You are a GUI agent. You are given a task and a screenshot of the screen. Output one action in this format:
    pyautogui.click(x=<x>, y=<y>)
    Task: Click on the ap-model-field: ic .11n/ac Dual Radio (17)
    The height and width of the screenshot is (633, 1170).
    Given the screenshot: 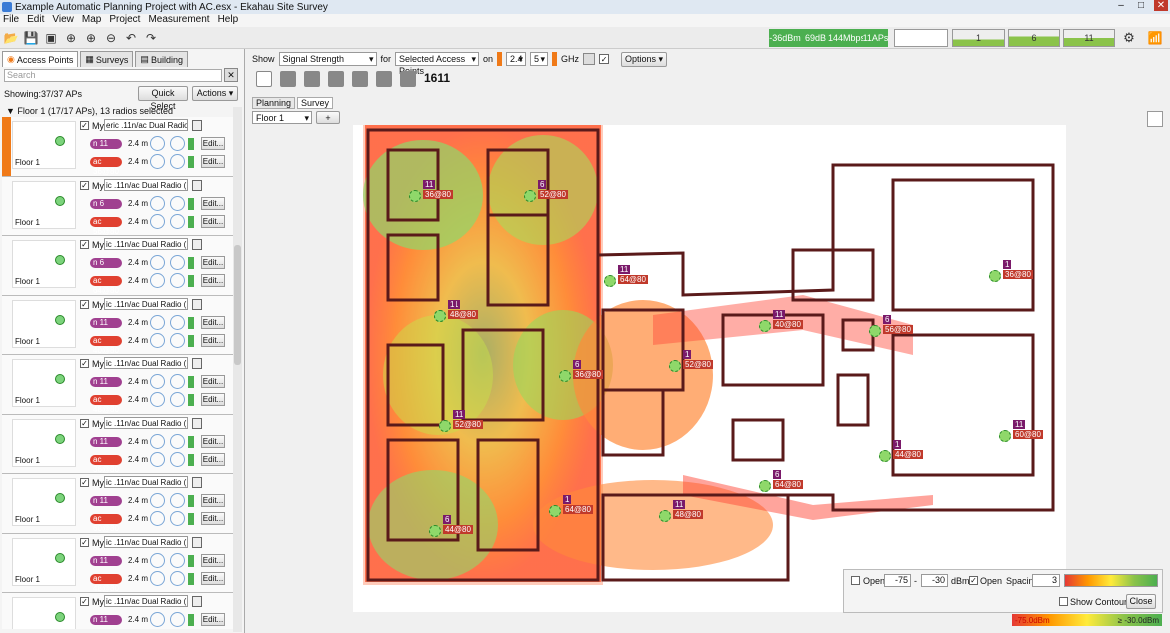 What is the action you would take?
    pyautogui.click(x=146, y=601)
    